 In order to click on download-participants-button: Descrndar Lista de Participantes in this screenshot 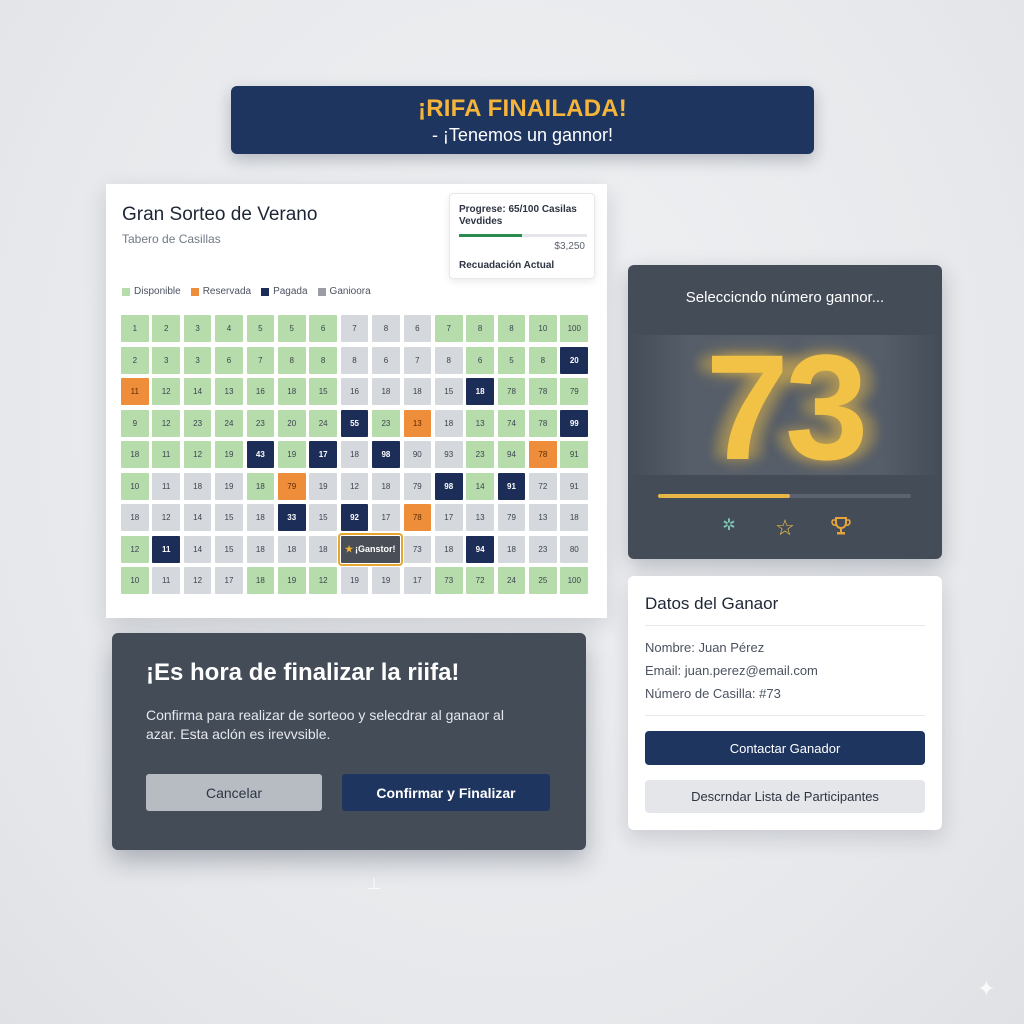, I will do `click(785, 796)`.